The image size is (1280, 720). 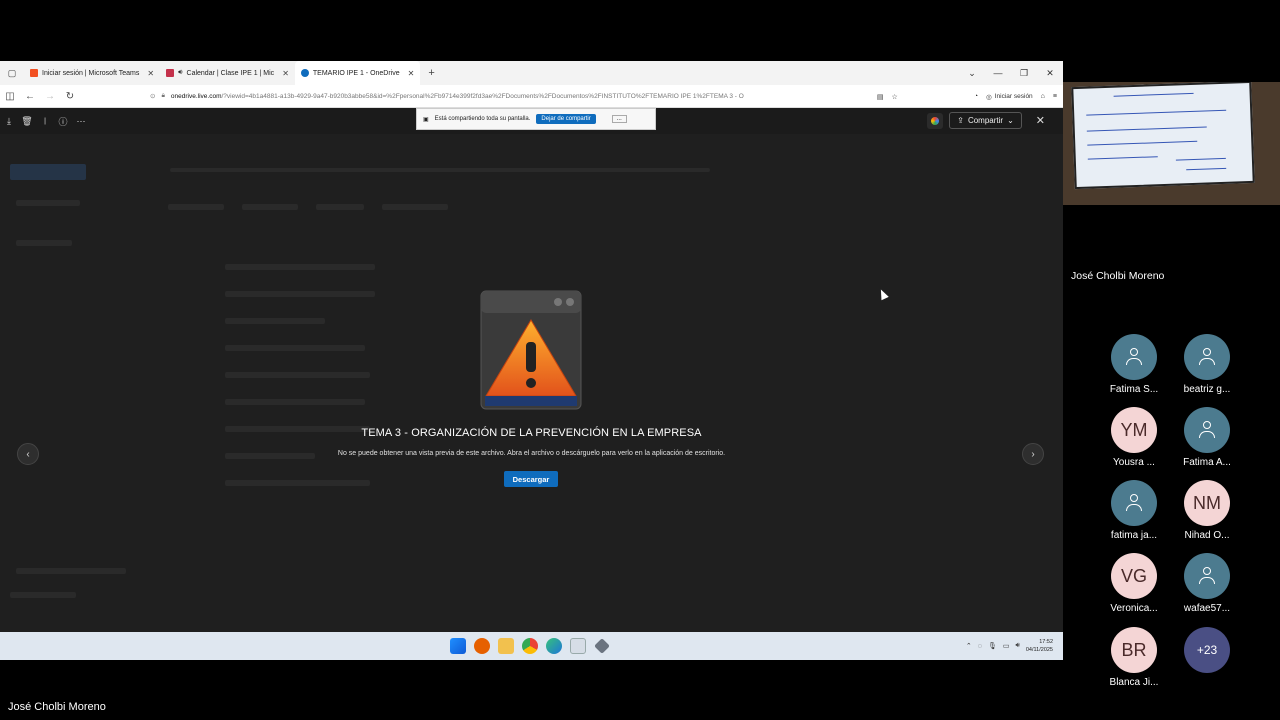 I want to click on new-tab-button: +, so click(x=431, y=73).